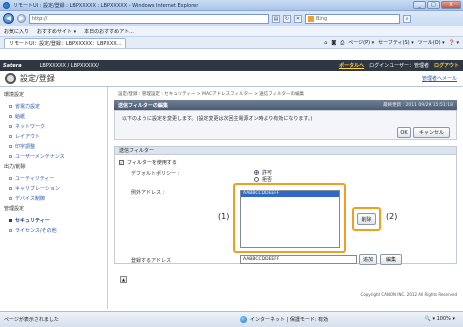 The width and height of the screenshot is (463, 327). What do you see at coordinates (333, 43) in the screenshot?
I see `feeds-icon: ◙` at bounding box center [333, 43].